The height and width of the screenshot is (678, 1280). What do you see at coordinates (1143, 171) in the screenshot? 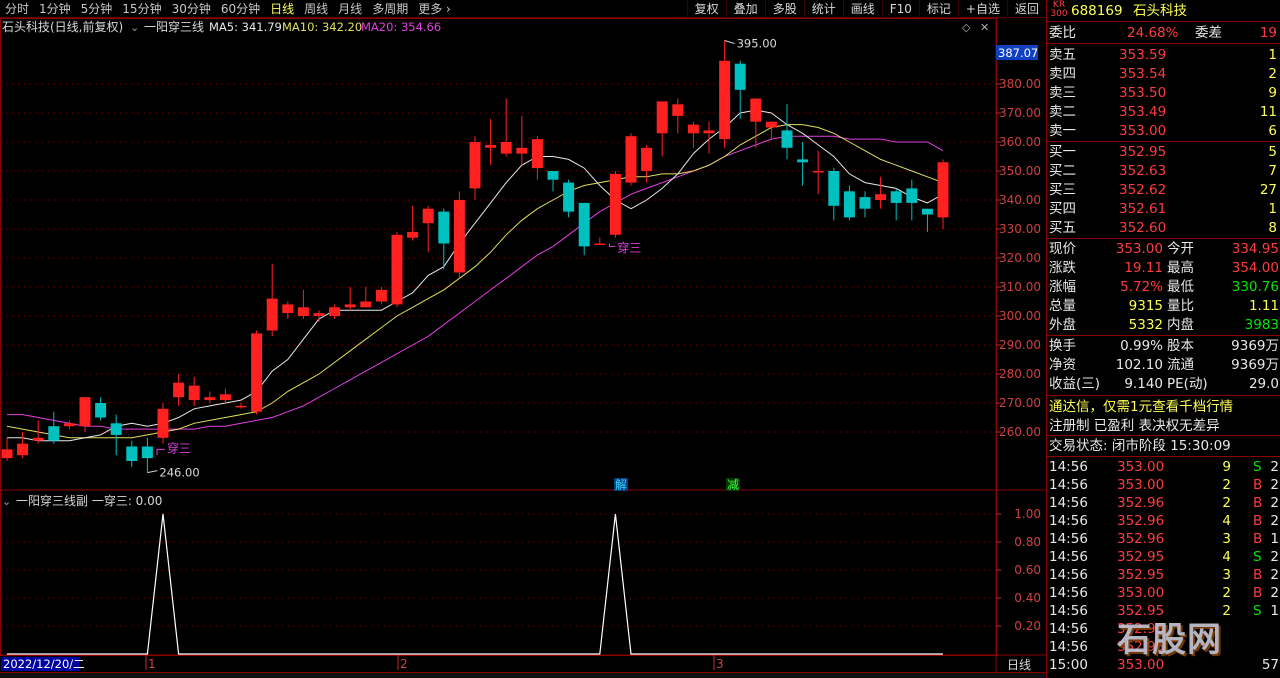
I see `bid-price: 352.63` at bounding box center [1143, 171].